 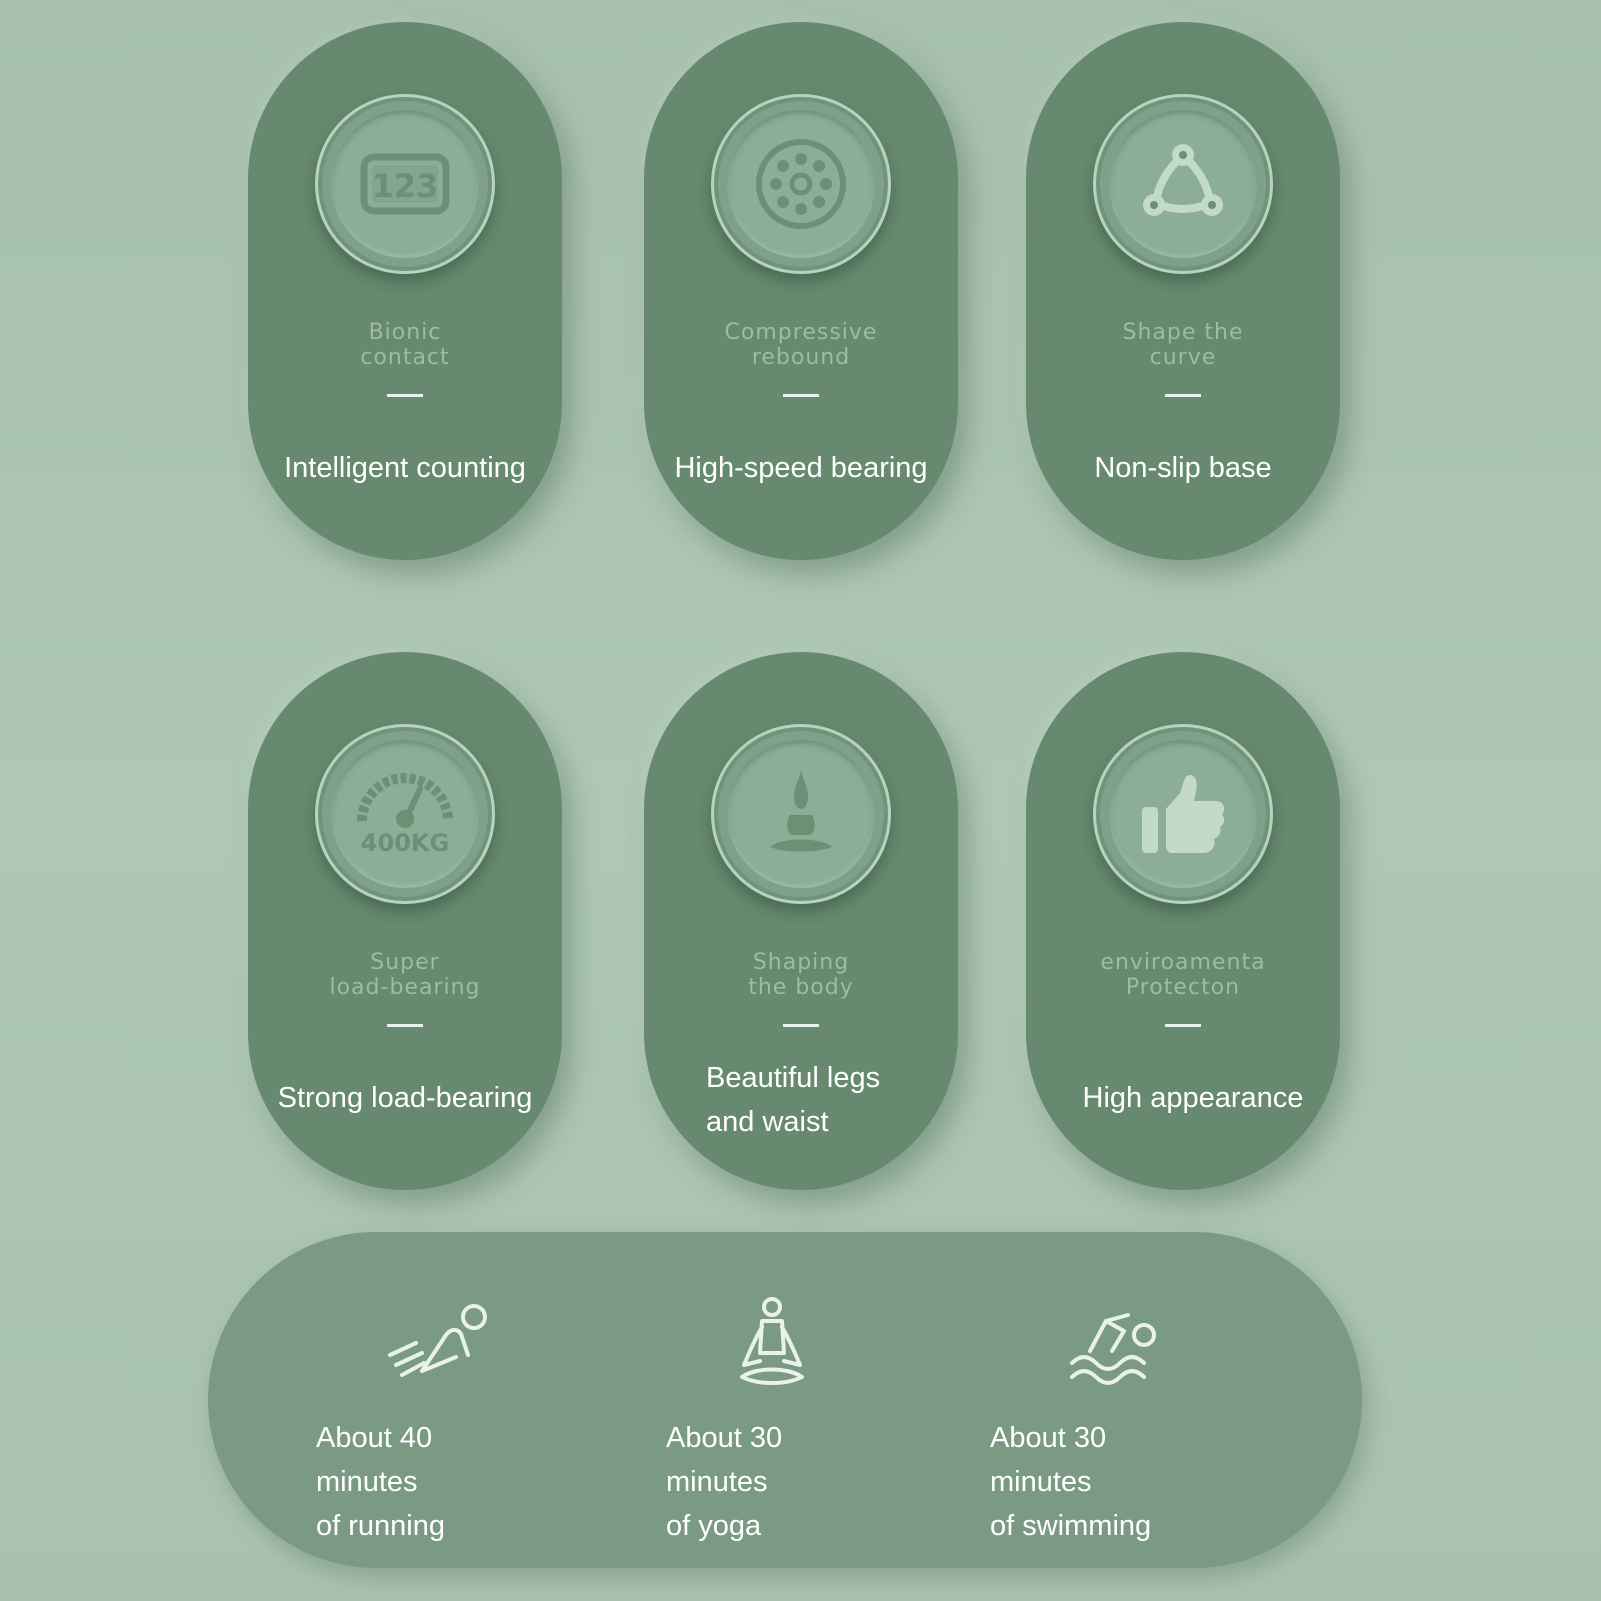 I want to click on counter-123-icon: 123, so click(x=405, y=184).